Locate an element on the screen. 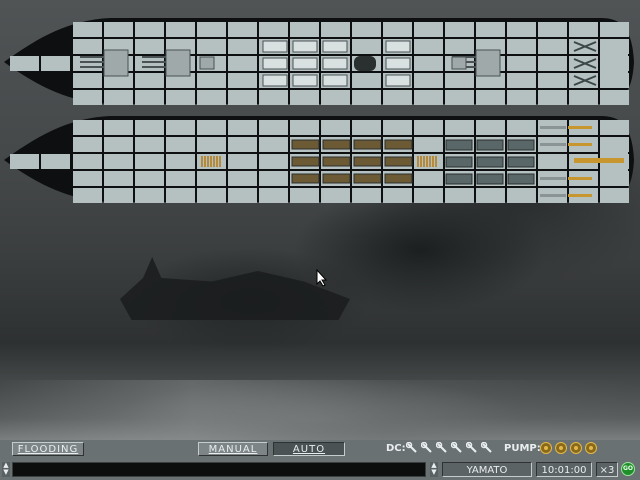  message-scroll-left-icon: ▲ ▼ is located at coordinates (6, 469).